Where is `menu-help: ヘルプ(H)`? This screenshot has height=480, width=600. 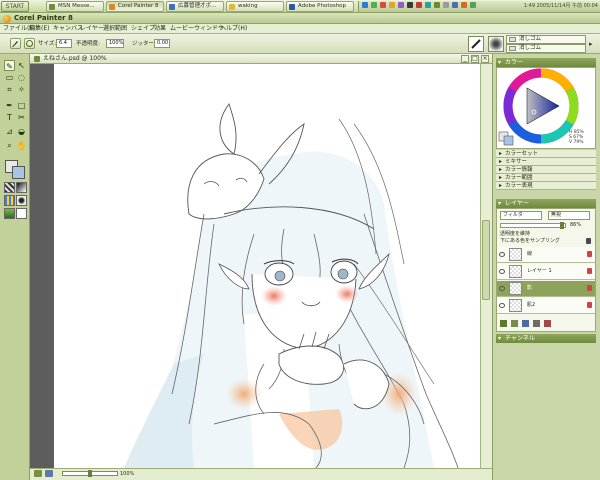
menu-help: ヘルプ(H) is located at coordinates (233, 29).